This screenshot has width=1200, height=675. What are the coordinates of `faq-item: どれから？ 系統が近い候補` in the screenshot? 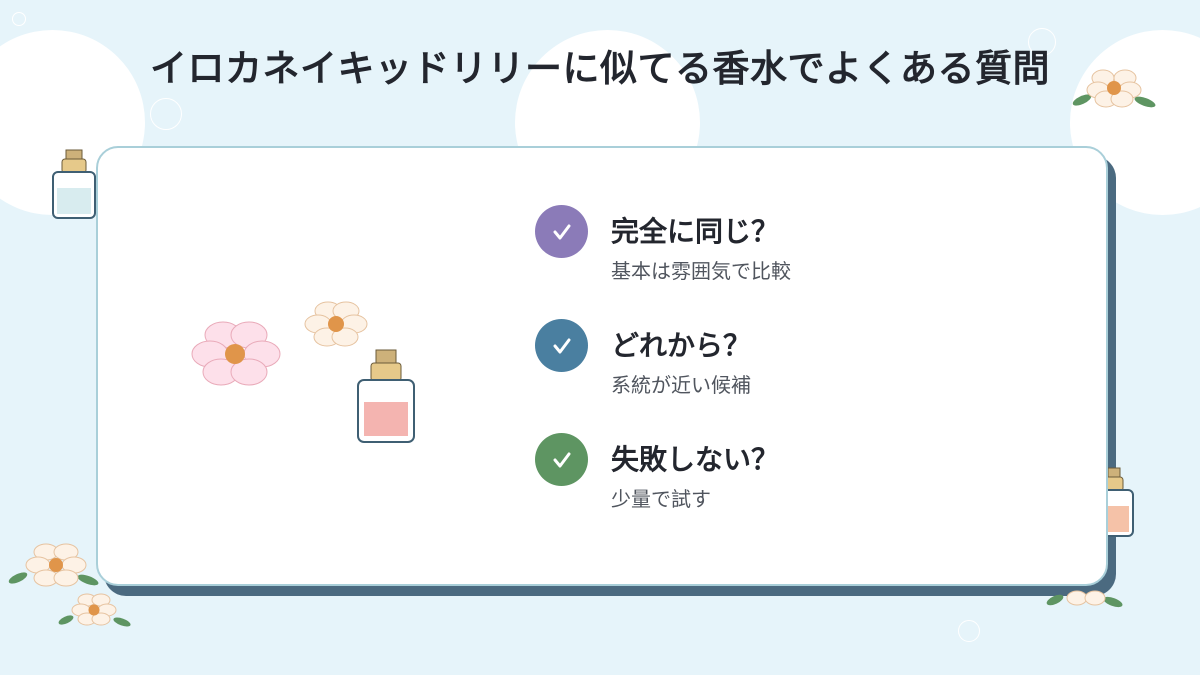 It's located at (745, 364).